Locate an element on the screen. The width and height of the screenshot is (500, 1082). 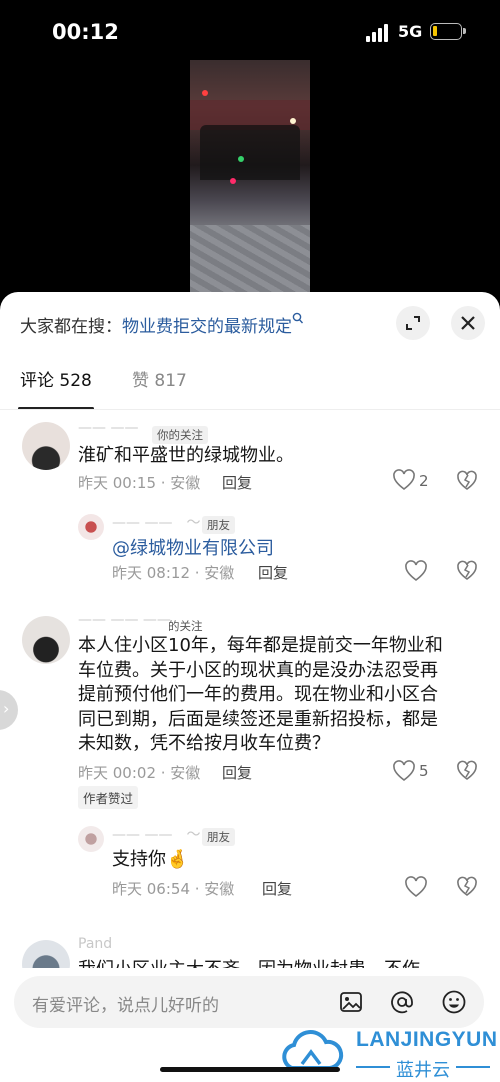
status-time: 00:12 is located at coordinates (85, 32).